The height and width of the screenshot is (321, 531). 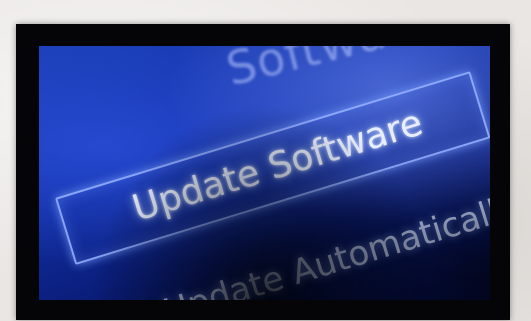 What do you see at coordinates (306, 71) in the screenshot?
I see `menu-heading: Softwa` at bounding box center [306, 71].